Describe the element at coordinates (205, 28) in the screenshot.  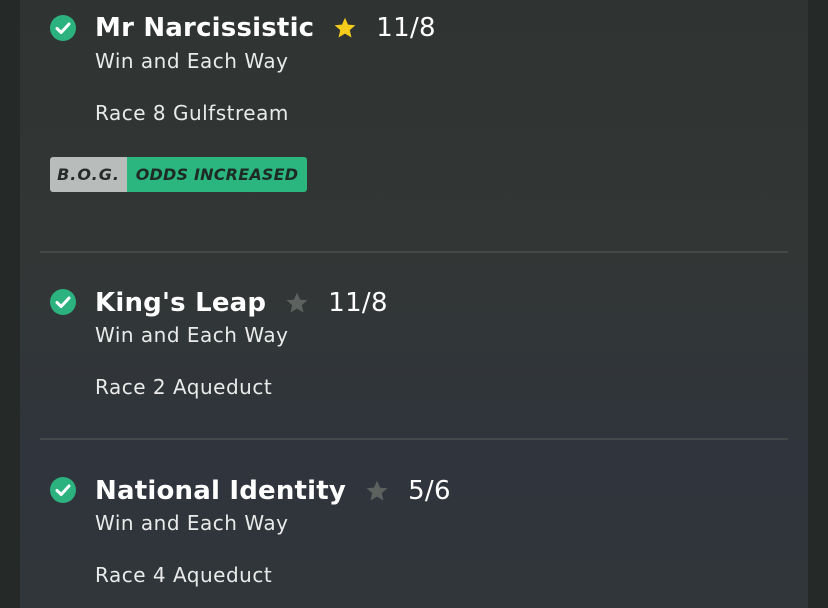
I see `horse-name: Mr Narcissistic` at that location.